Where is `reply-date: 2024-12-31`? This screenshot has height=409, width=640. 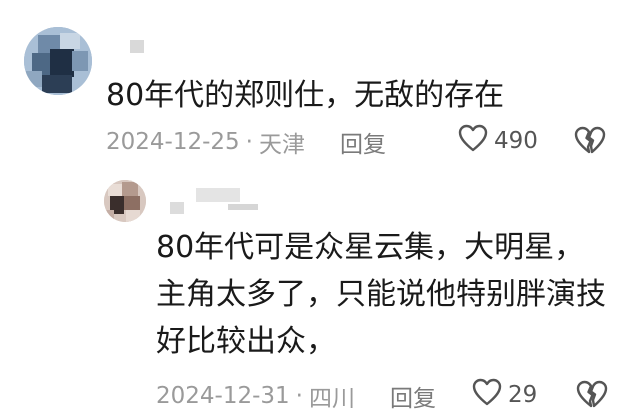 reply-date: 2024-12-31 is located at coordinates (223, 396).